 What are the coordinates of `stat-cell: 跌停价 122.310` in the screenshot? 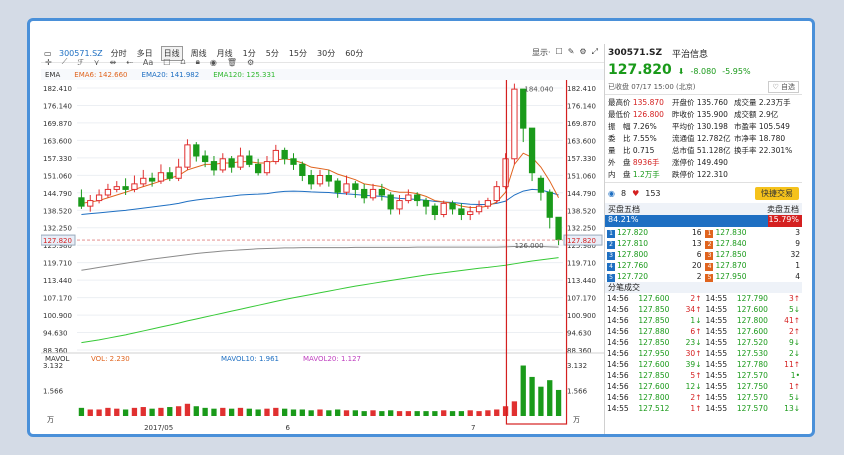 It's located at (703, 174).